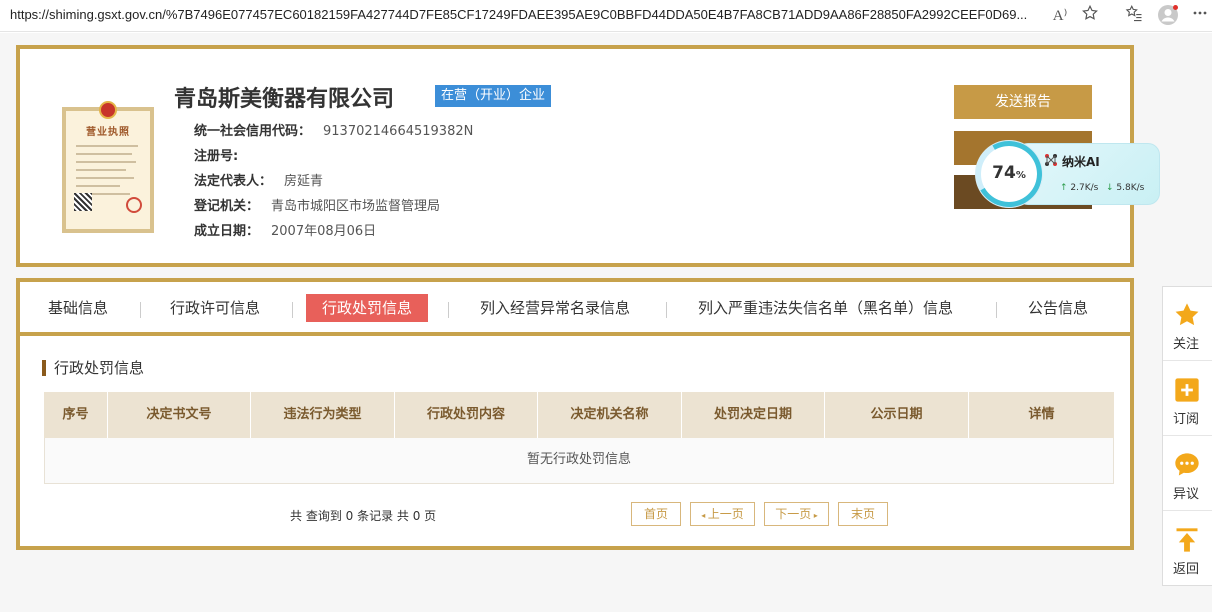 This screenshot has height=612, width=1212. What do you see at coordinates (227, 231) in the screenshot?
I see `info-key: 成立日期：` at bounding box center [227, 231].